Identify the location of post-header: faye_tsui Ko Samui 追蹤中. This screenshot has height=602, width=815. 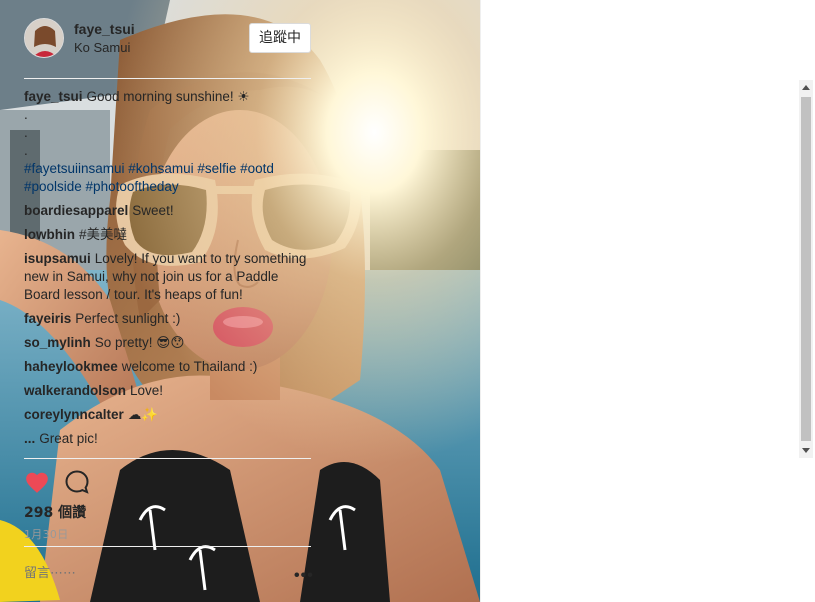
(167, 40).